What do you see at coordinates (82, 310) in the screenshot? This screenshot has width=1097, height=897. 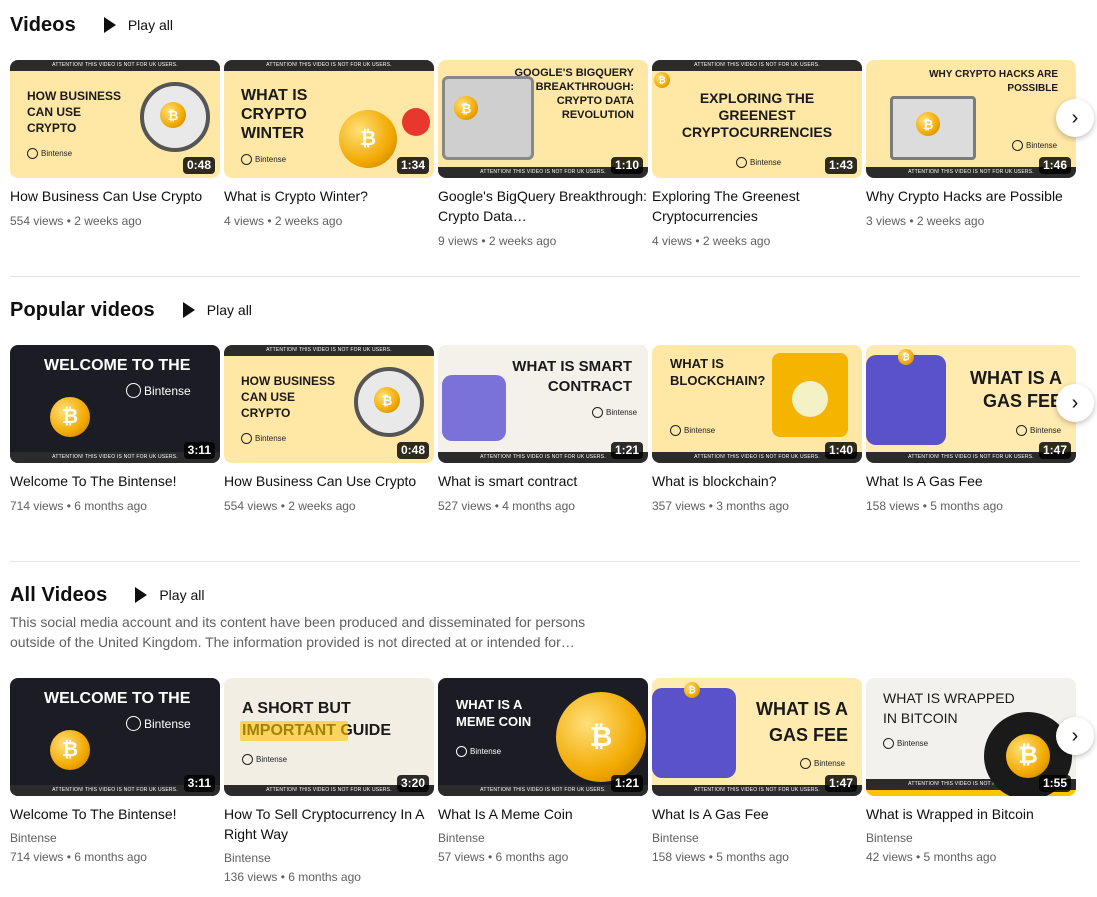 I see `shelf-title: Popular videos` at bounding box center [82, 310].